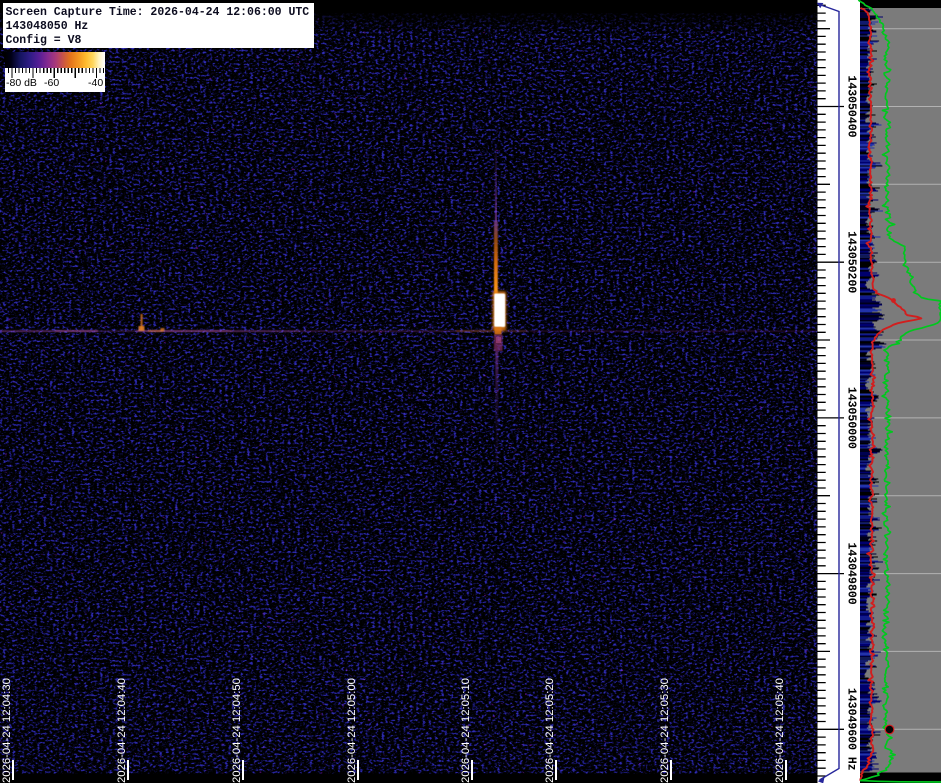 This screenshot has width=941, height=783. What do you see at coordinates (851, 729) in the screenshot?
I see `svg-text: 143049600 Hz` at bounding box center [851, 729].